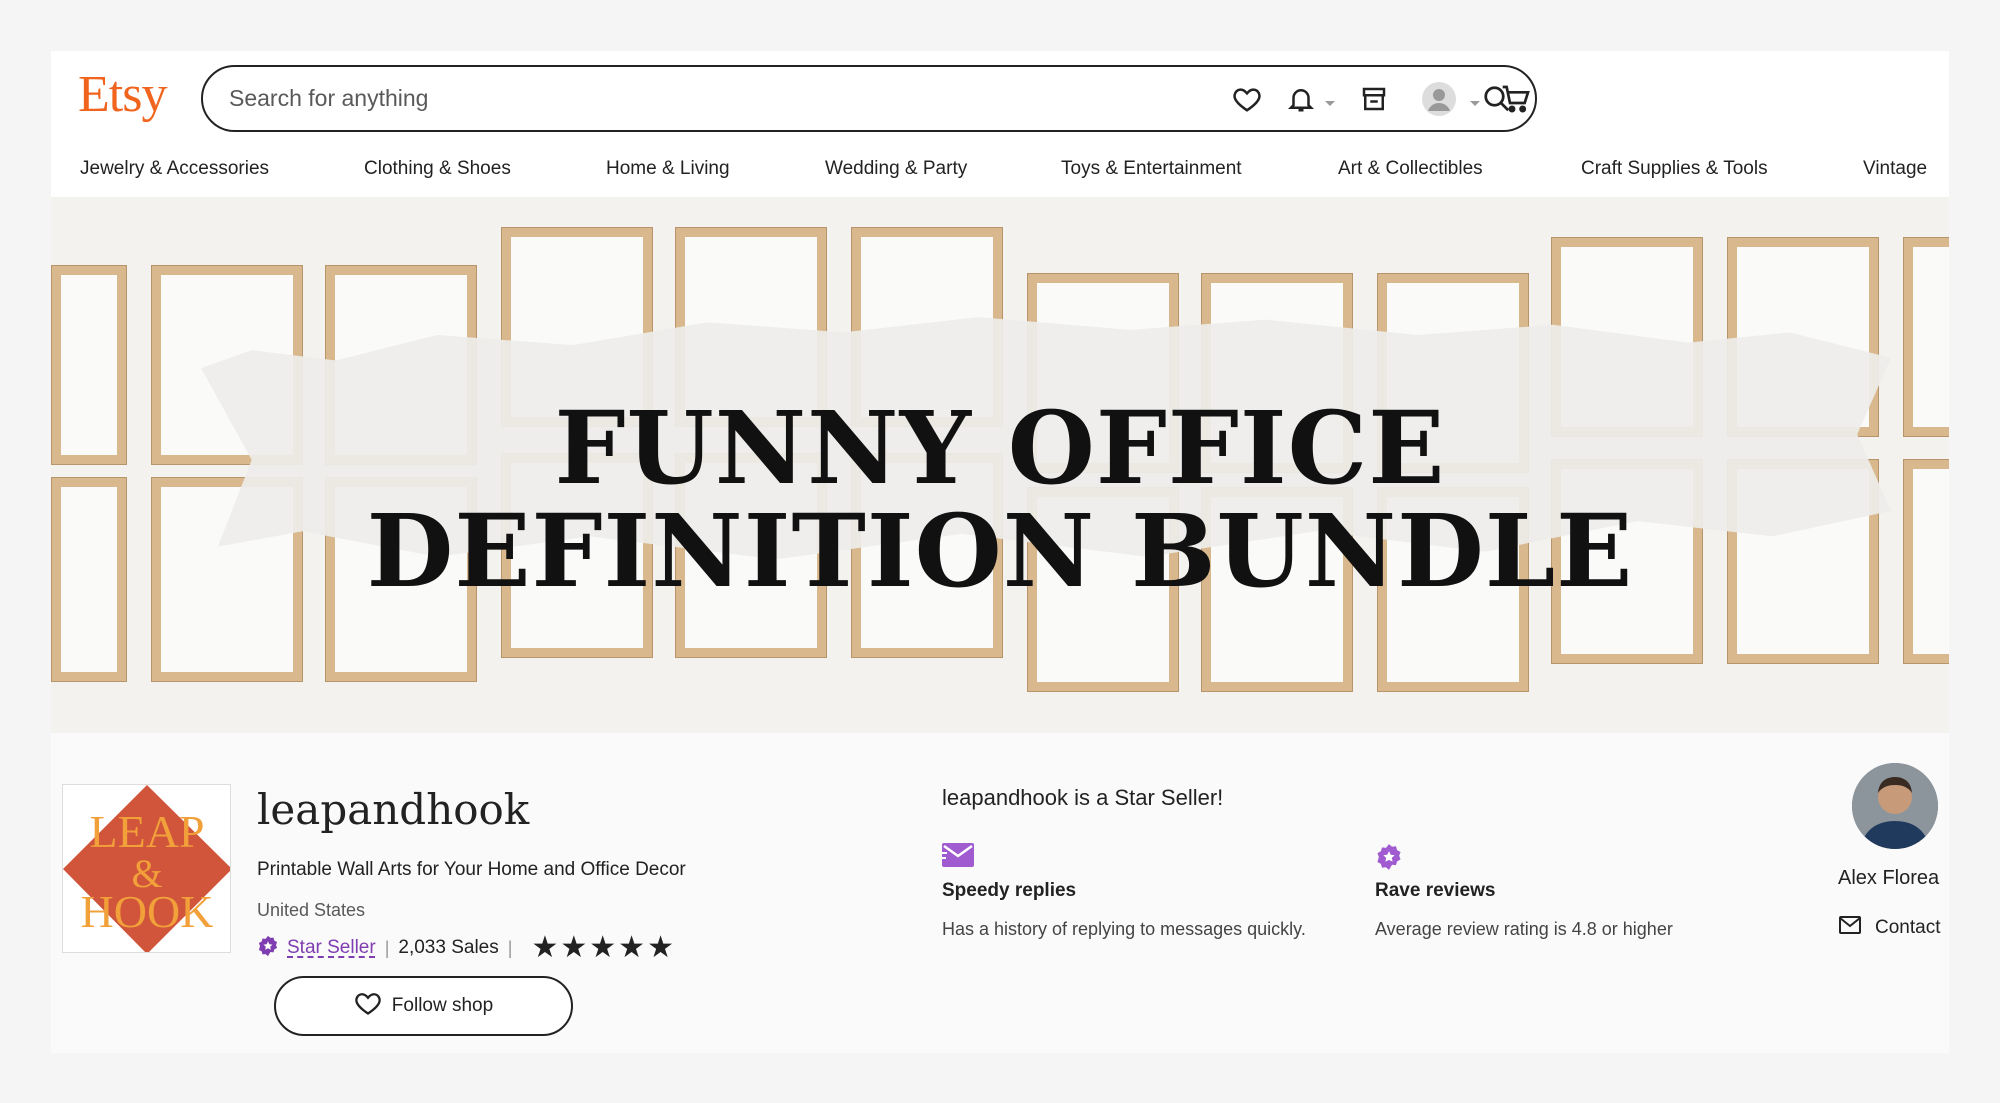 This screenshot has height=1103, width=2000. I want to click on seller-stats-row: Star Seller | 2,033 Sales | ★ ★ ★ ★ ★, so click(465, 948).